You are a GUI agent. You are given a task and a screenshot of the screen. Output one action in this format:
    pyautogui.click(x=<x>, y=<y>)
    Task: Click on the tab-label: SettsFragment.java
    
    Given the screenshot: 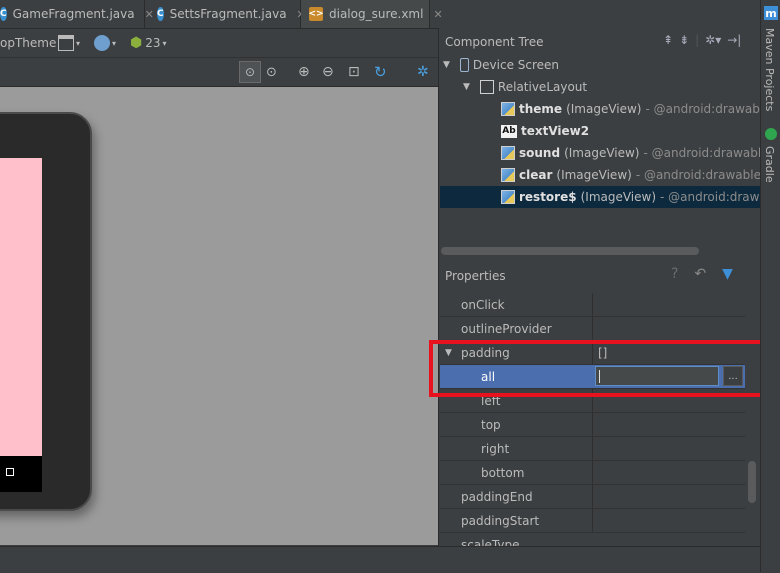 What is the action you would take?
    pyautogui.click(x=228, y=14)
    